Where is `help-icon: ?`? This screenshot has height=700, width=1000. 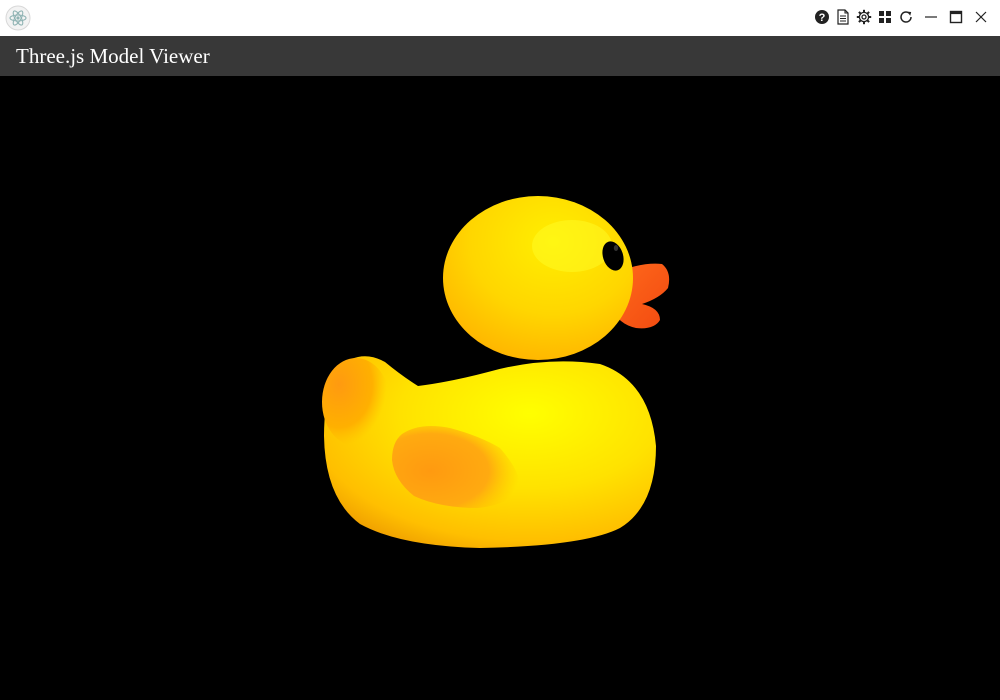 help-icon: ? is located at coordinates (821, 17).